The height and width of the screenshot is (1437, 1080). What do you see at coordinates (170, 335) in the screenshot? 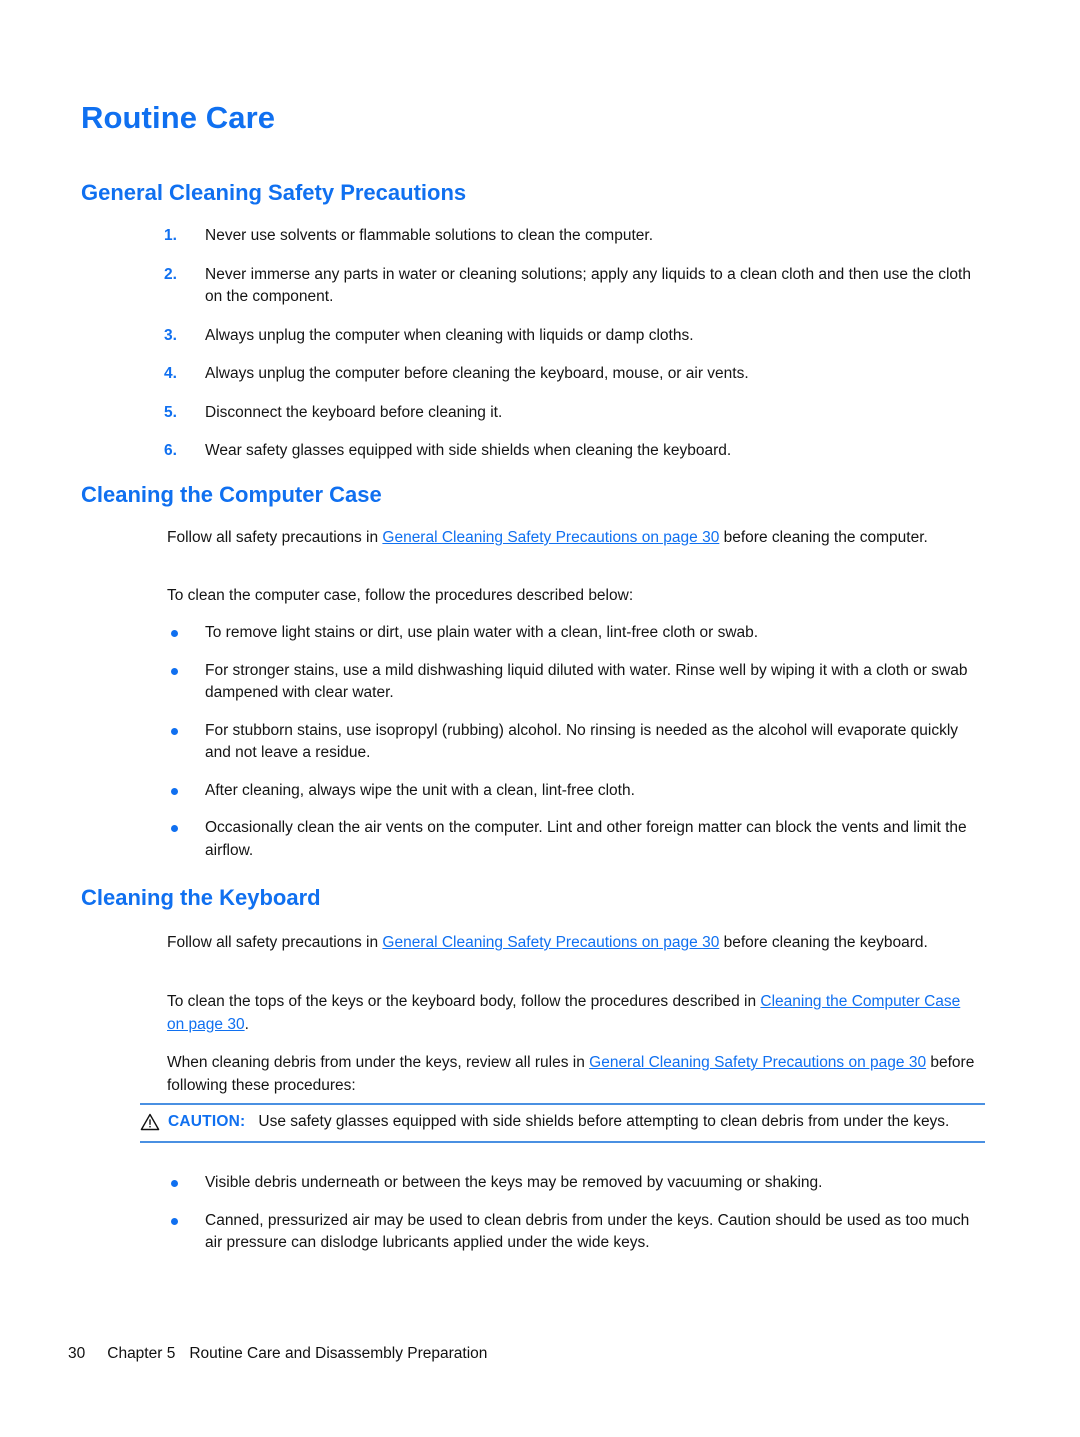
I see `list-marker: 3.` at bounding box center [170, 335].